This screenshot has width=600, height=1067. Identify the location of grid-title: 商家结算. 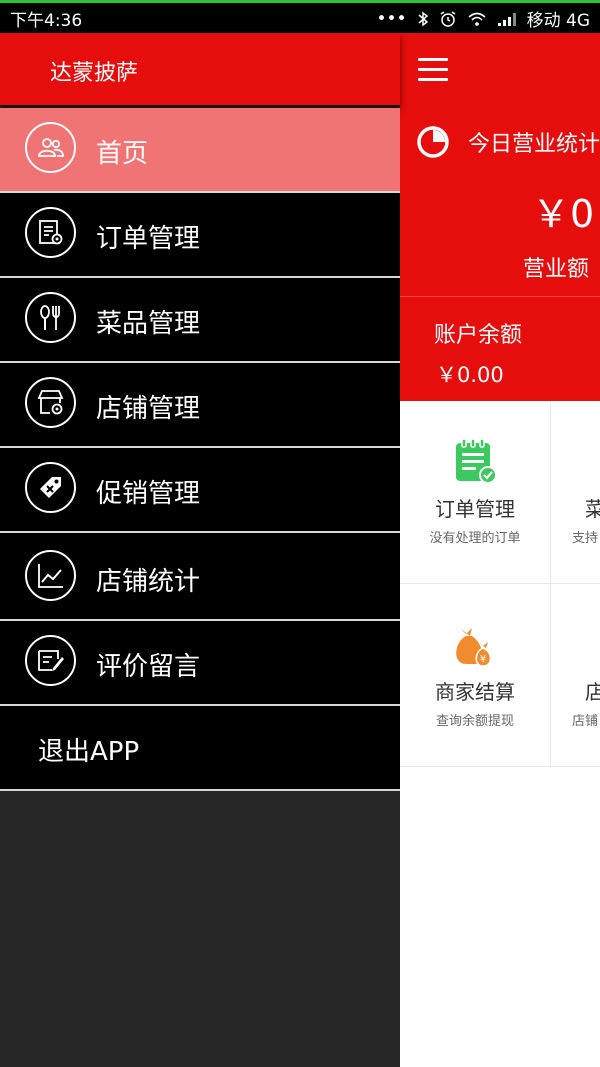
(475, 692).